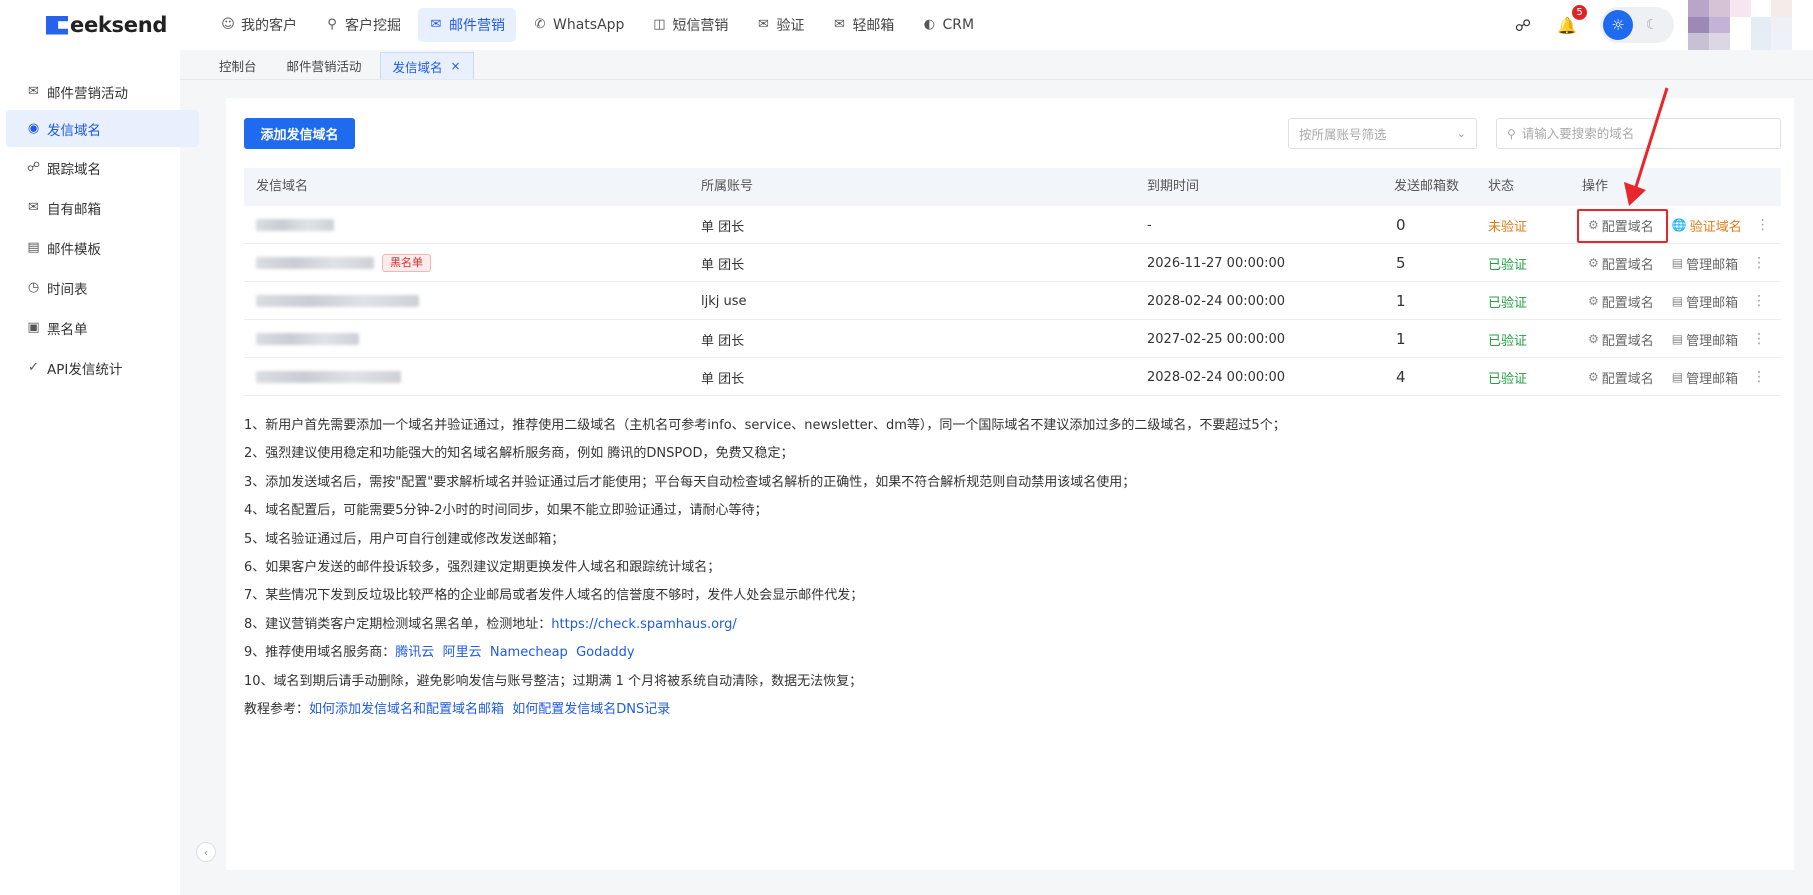  What do you see at coordinates (206, 852) in the screenshot?
I see `sidebar-collapse-button: ‹` at bounding box center [206, 852].